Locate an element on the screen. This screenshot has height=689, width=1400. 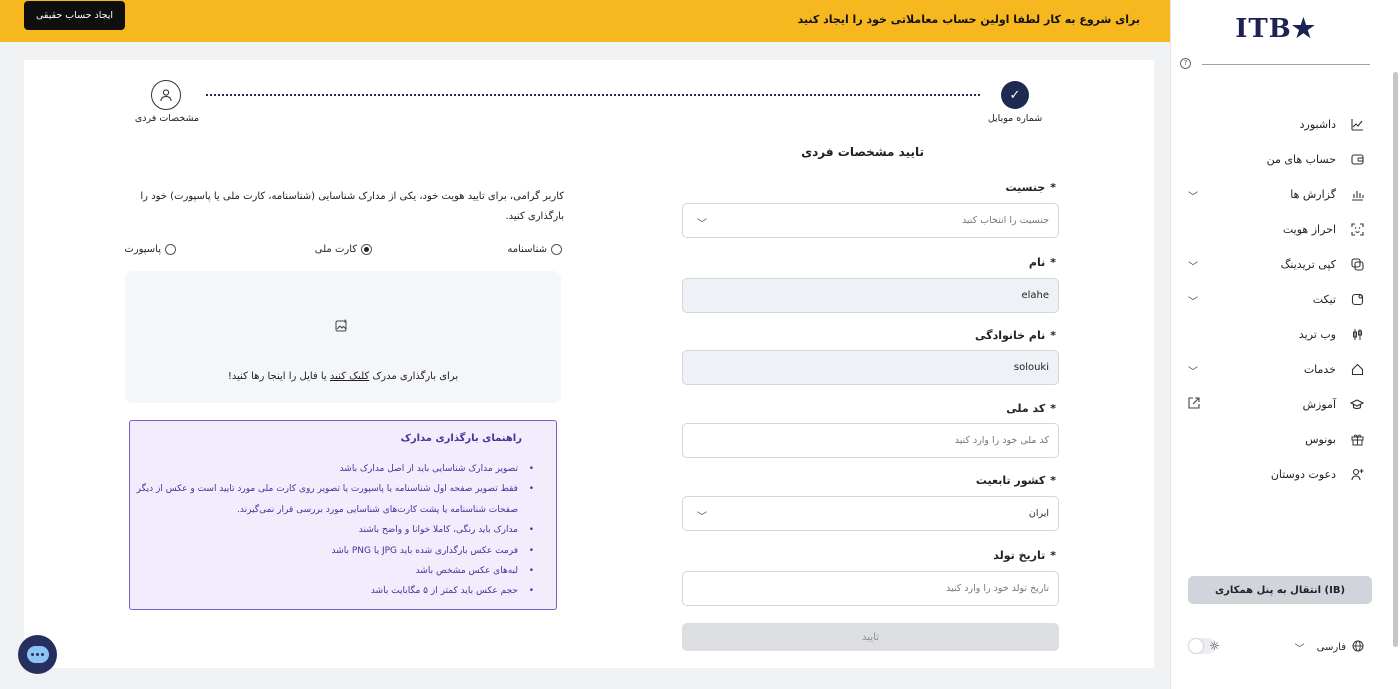
guide-title: راهنمای بارگذاری مدارک is located at coordinates (461, 438).